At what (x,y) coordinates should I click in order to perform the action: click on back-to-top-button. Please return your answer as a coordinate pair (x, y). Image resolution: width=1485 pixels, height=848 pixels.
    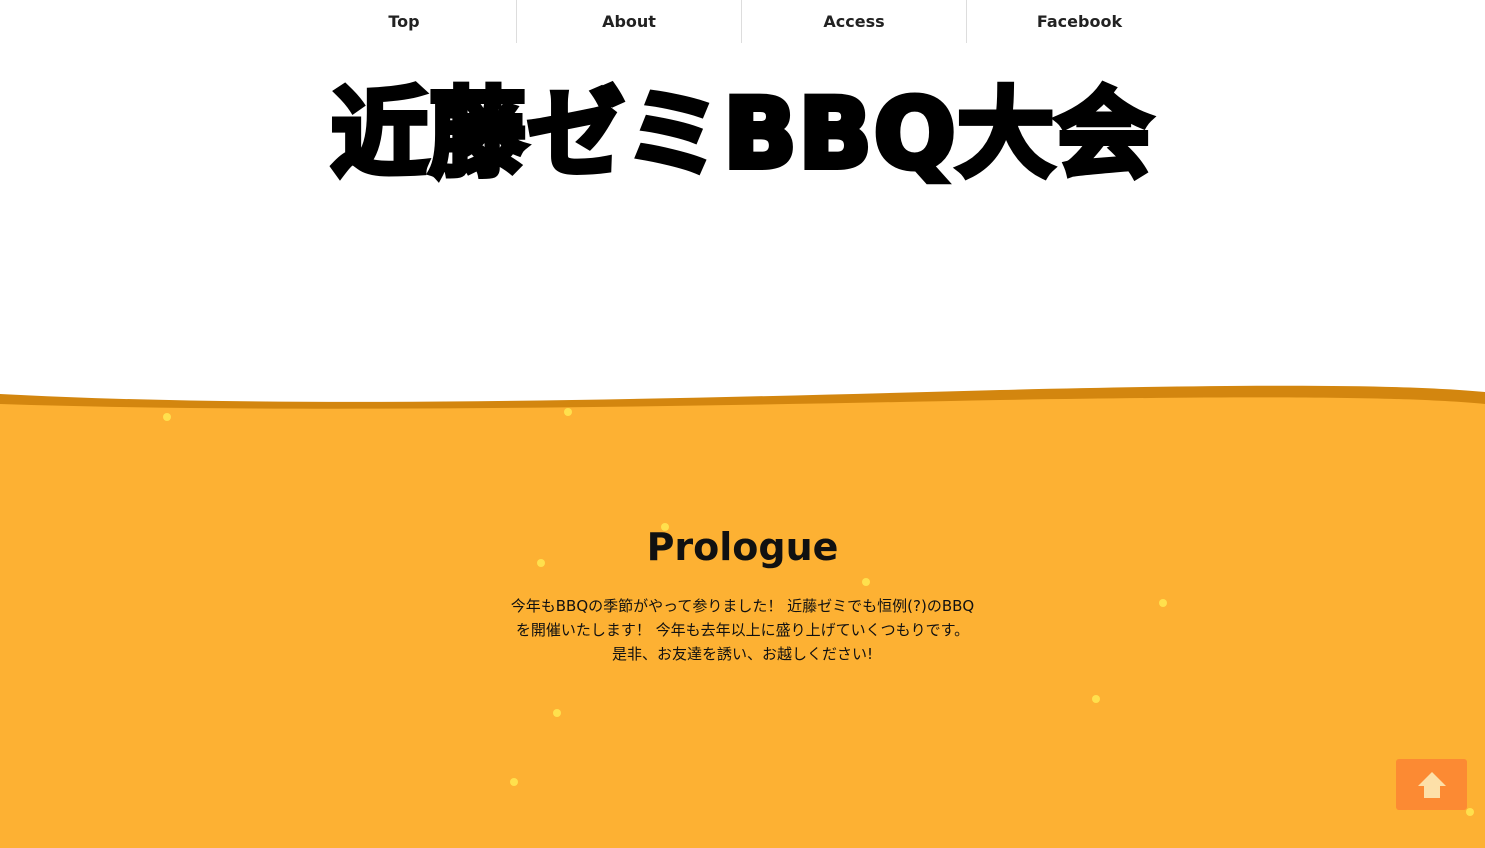
    Looking at the image, I should click on (1431, 784).